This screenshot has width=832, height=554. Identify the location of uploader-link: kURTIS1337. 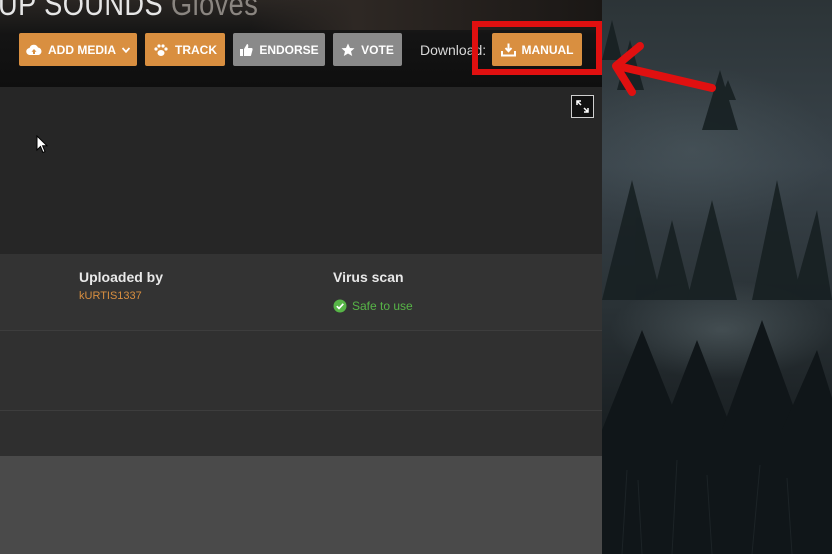
(110, 296).